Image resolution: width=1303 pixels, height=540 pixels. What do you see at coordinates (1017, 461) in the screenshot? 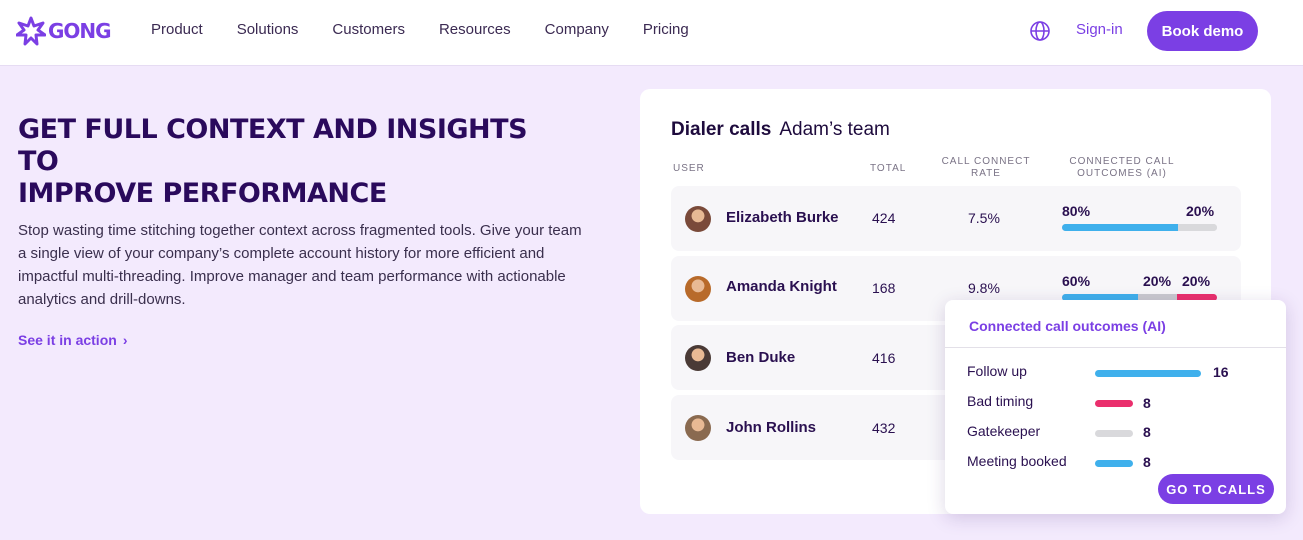
I see `outcome-label: Meeting booked` at bounding box center [1017, 461].